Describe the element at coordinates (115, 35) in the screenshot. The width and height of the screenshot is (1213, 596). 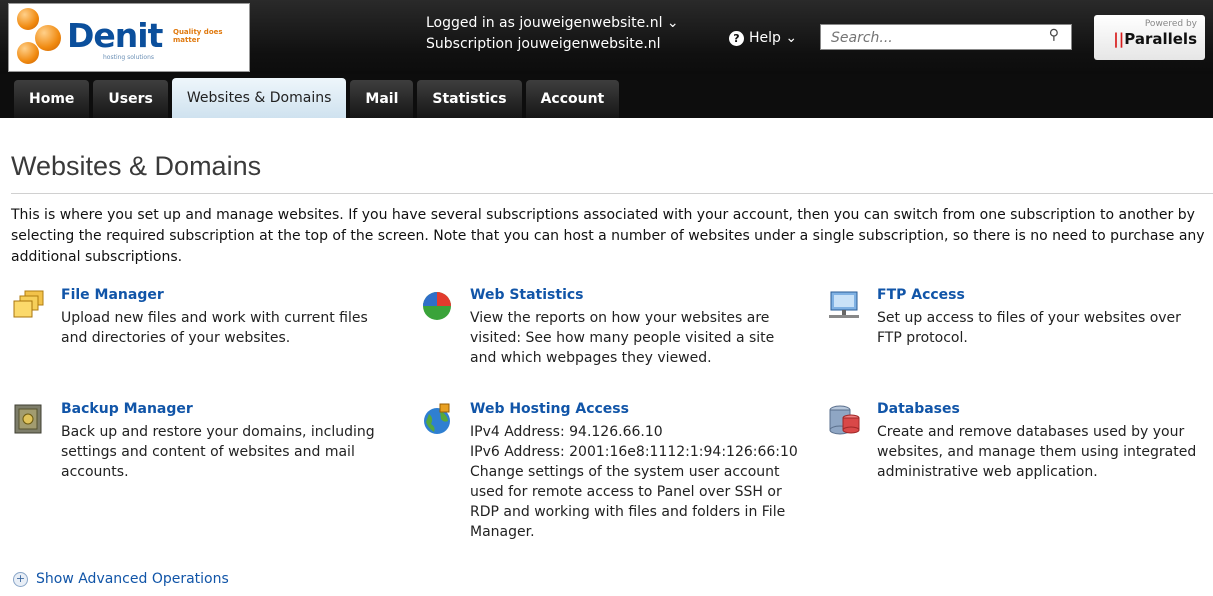
I see `logo-brand: Denit` at that location.